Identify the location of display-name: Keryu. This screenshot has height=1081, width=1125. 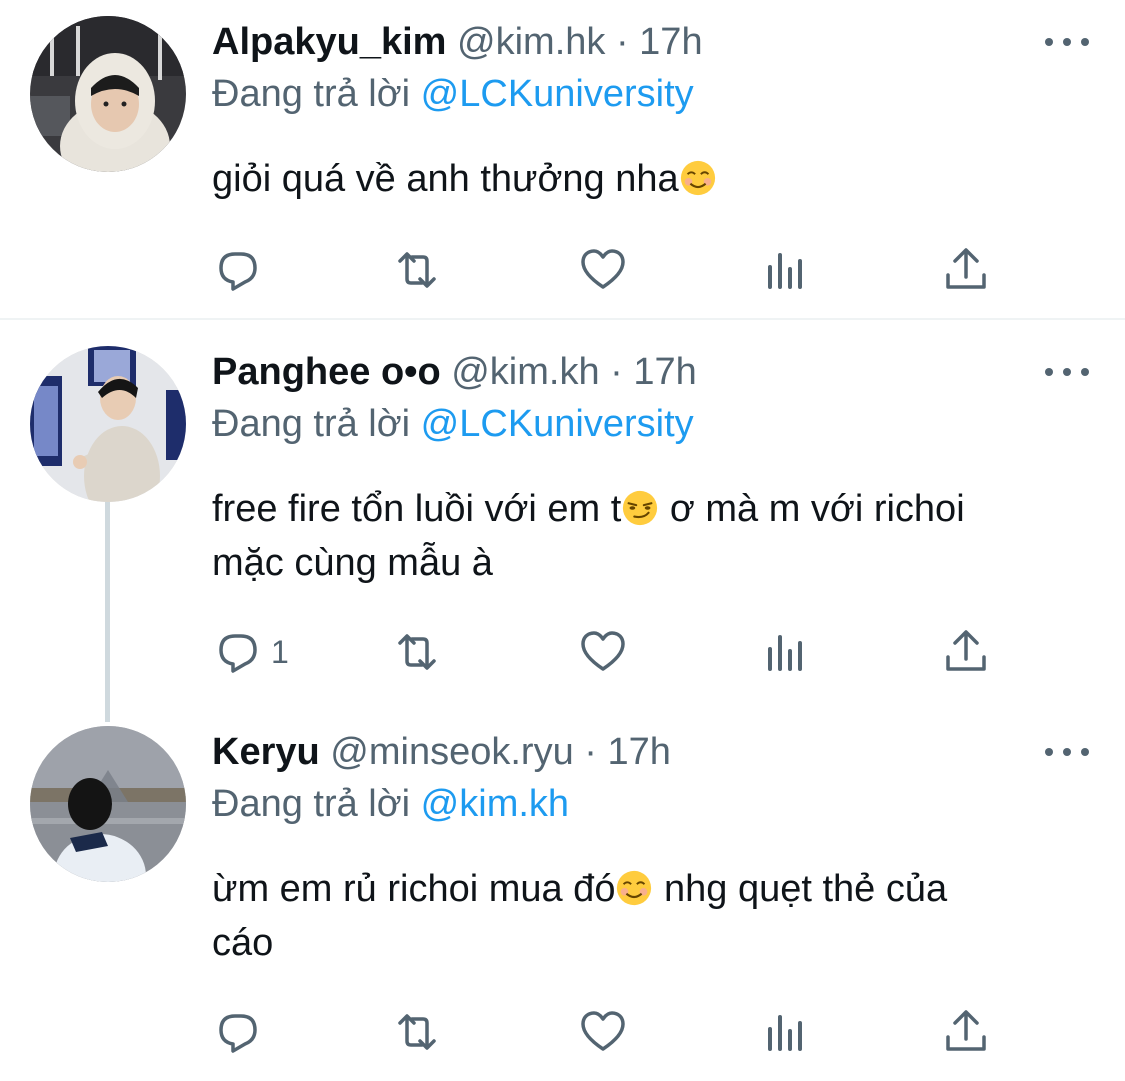
(266, 752).